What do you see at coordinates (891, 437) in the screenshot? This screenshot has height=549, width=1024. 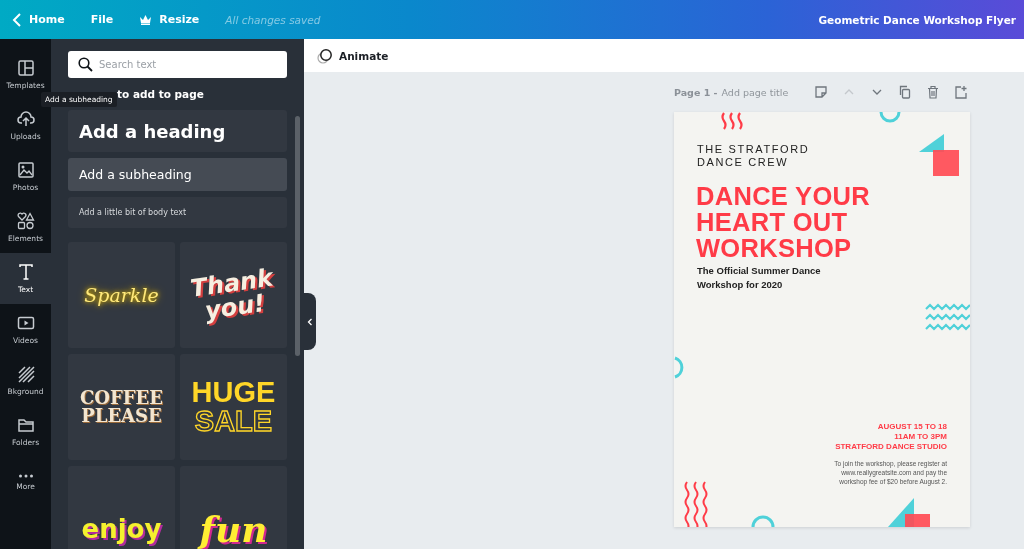 I see `flyer-event-details: AUGUST 15 TO 18 11AM TO 3PM STRATFORD DANCE STUDIO` at bounding box center [891, 437].